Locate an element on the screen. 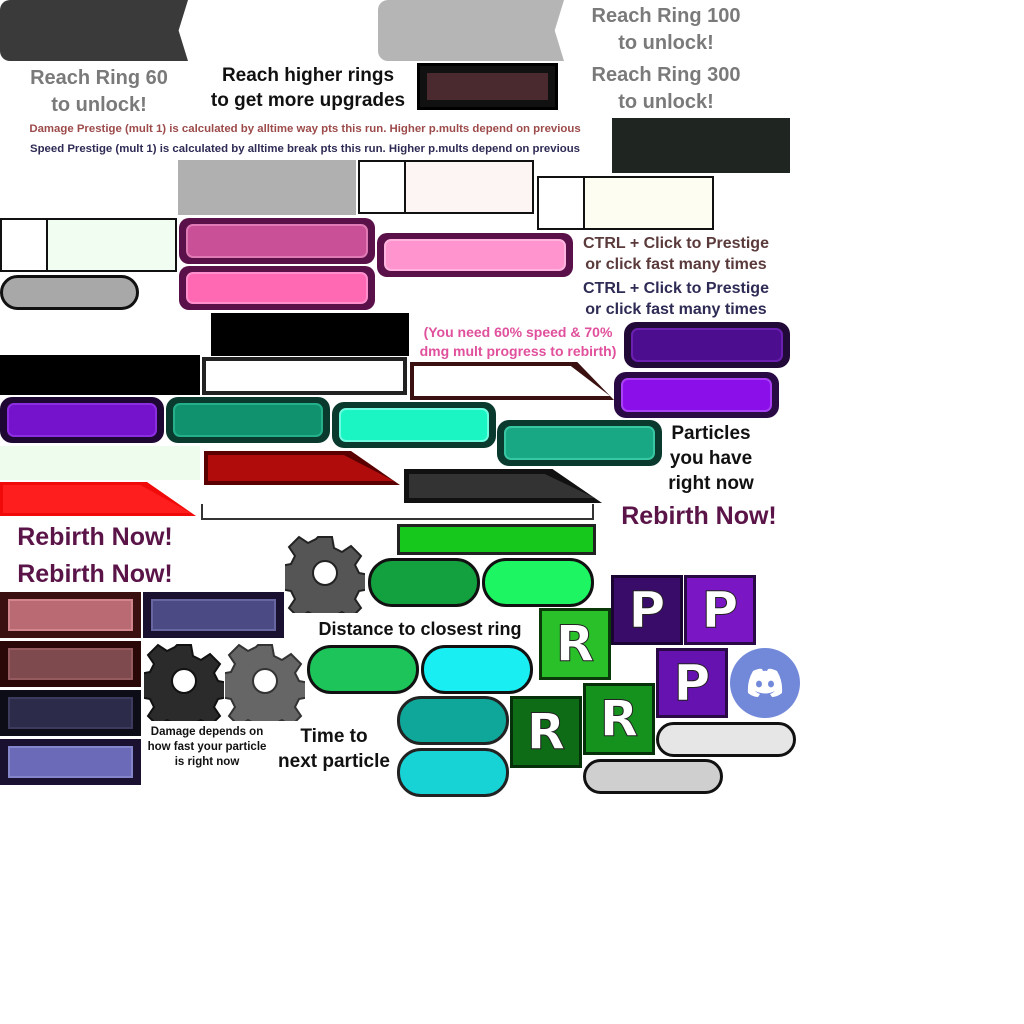 The width and height of the screenshot is (1024, 1024). bracket-frame is located at coordinates (397, 512).